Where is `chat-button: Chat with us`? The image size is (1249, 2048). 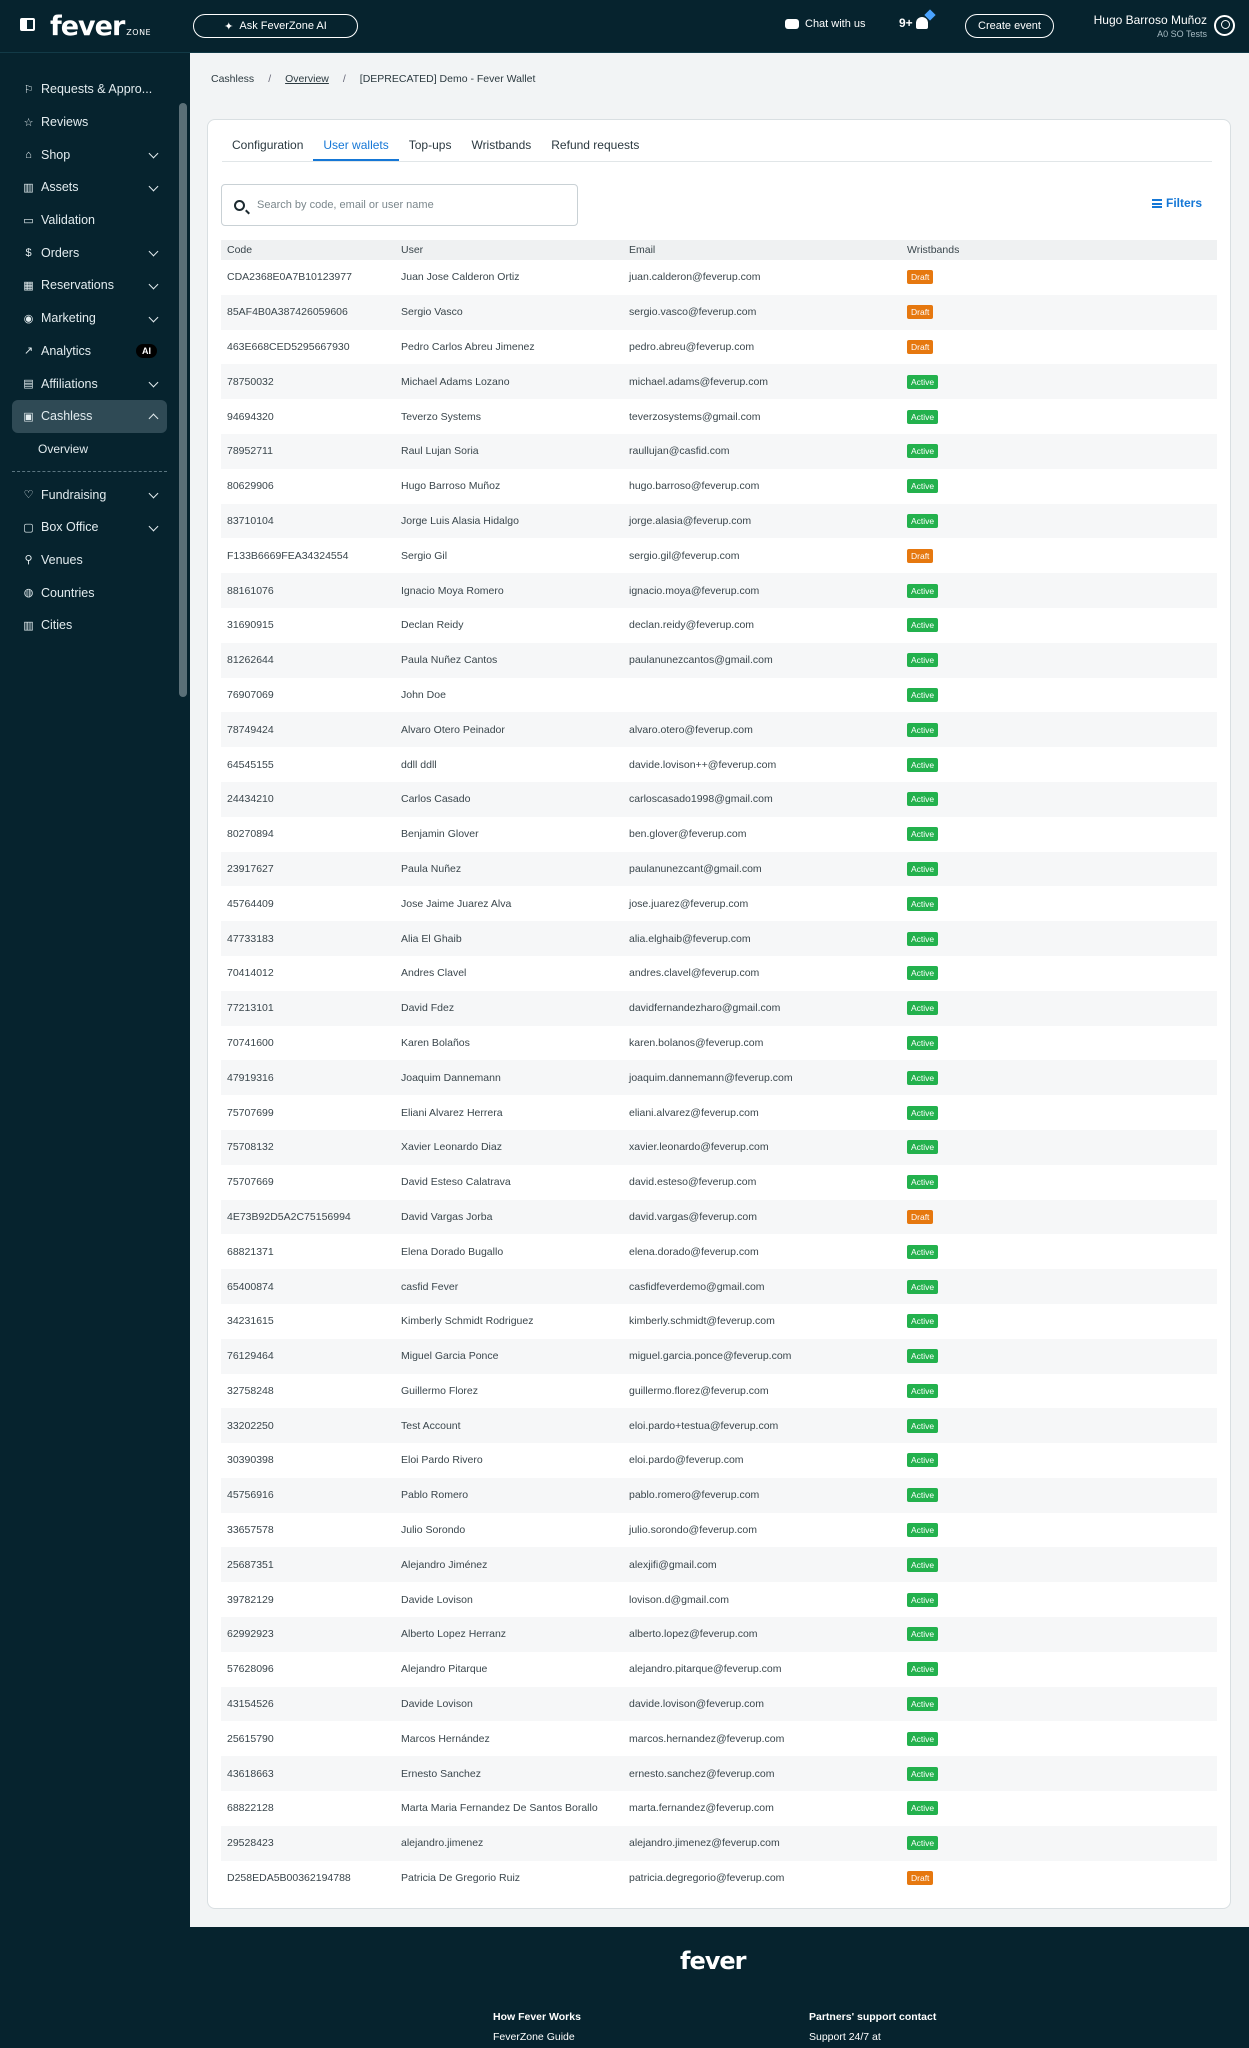
chat-button: Chat with us is located at coordinates (825, 24).